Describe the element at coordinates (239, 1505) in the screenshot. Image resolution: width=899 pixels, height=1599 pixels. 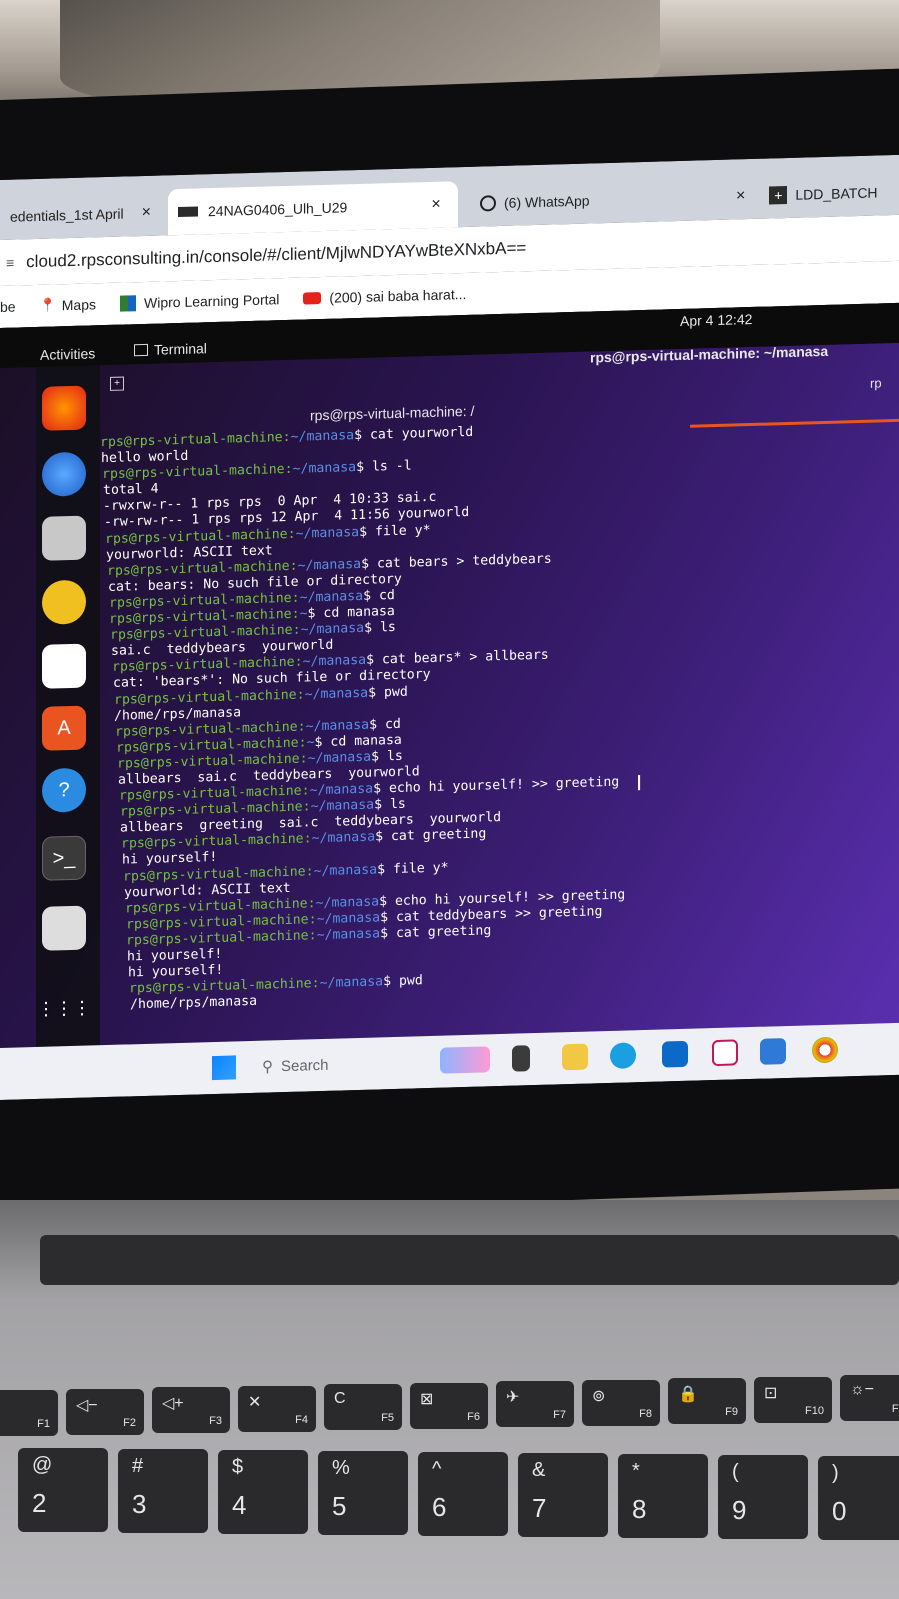
I see `key-digit: 4` at that location.